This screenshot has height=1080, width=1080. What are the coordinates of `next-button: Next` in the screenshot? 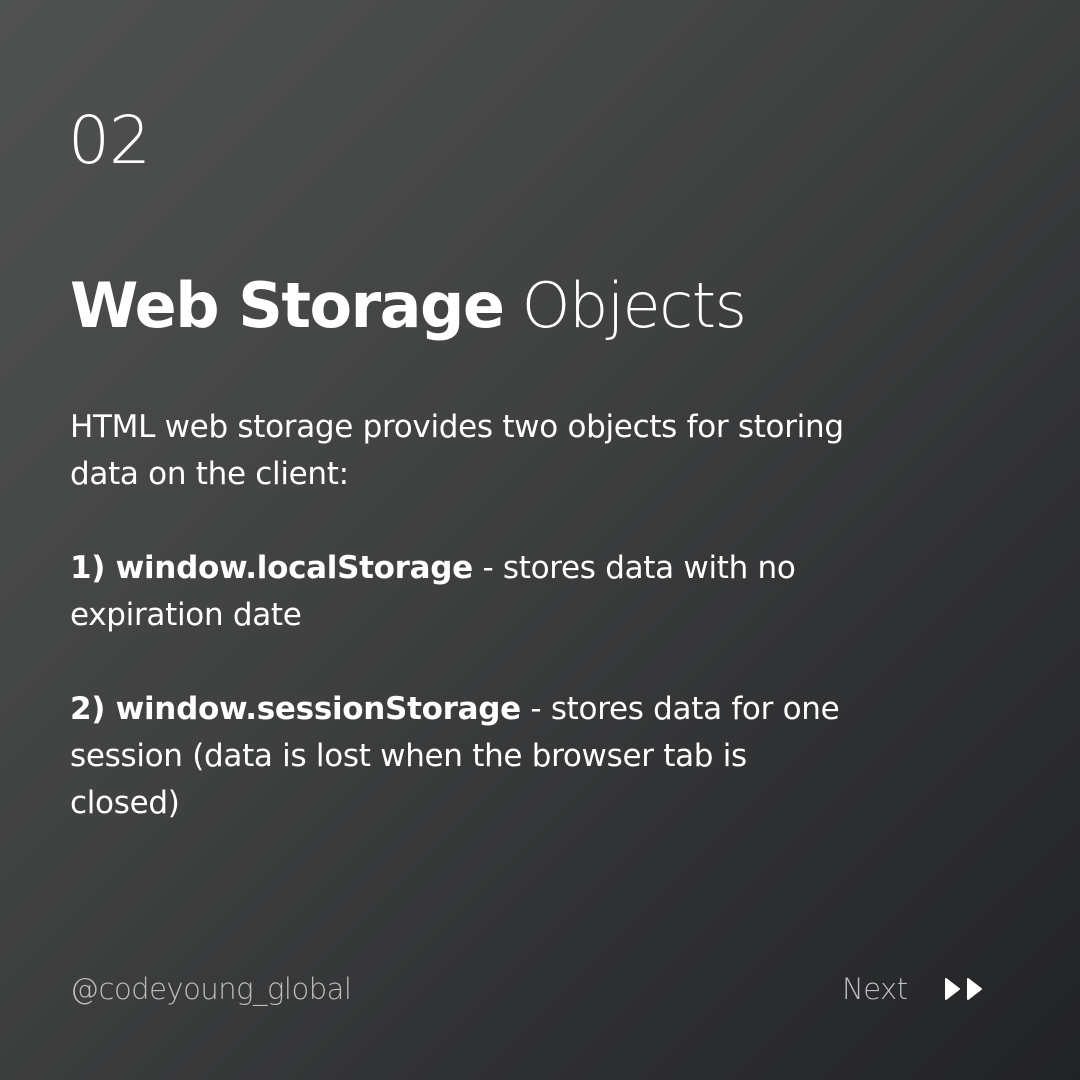 It's located at (914, 989).